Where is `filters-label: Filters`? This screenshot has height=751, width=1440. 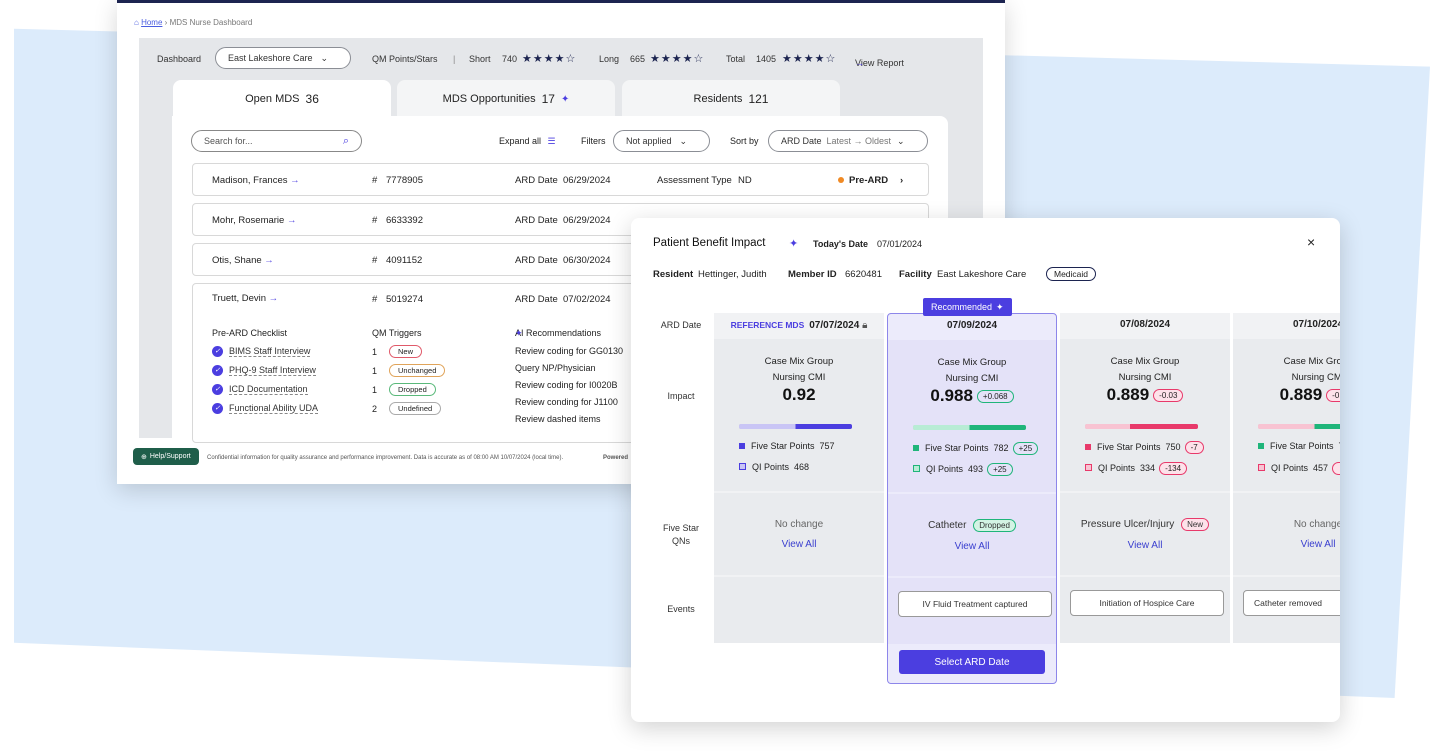
filters-label: Filters is located at coordinates (593, 141).